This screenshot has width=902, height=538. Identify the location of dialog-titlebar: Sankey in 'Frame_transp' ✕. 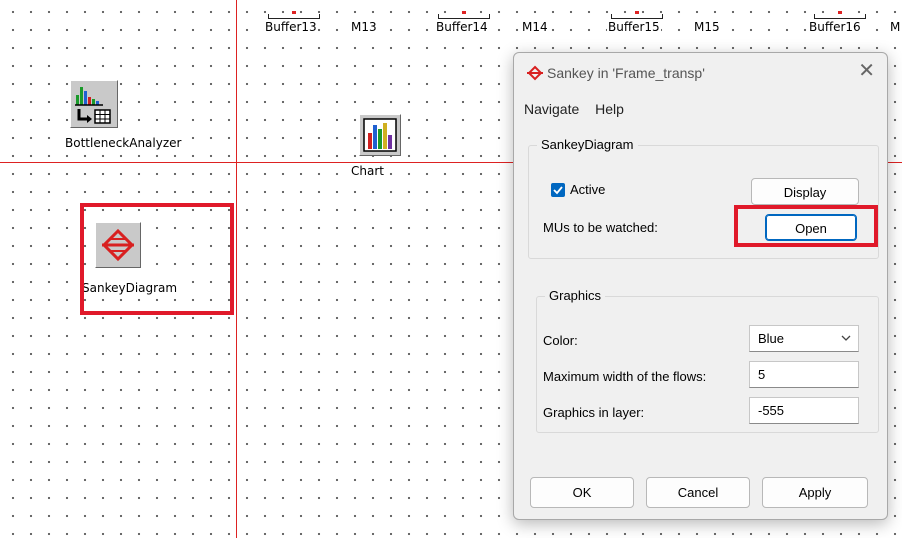
(700, 73).